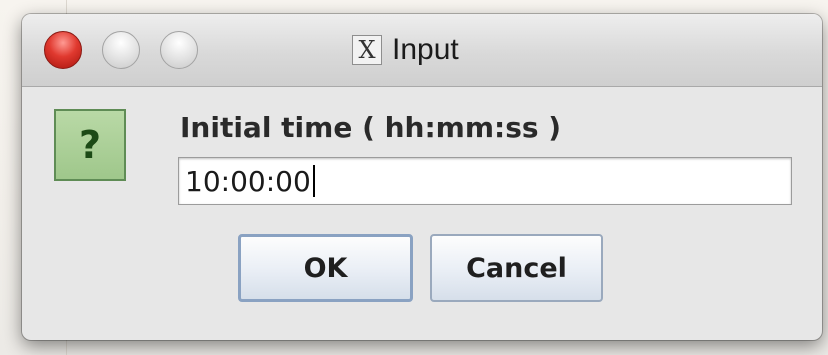 The height and width of the screenshot is (355, 828). I want to click on window-title-group: X Input, so click(405, 50).